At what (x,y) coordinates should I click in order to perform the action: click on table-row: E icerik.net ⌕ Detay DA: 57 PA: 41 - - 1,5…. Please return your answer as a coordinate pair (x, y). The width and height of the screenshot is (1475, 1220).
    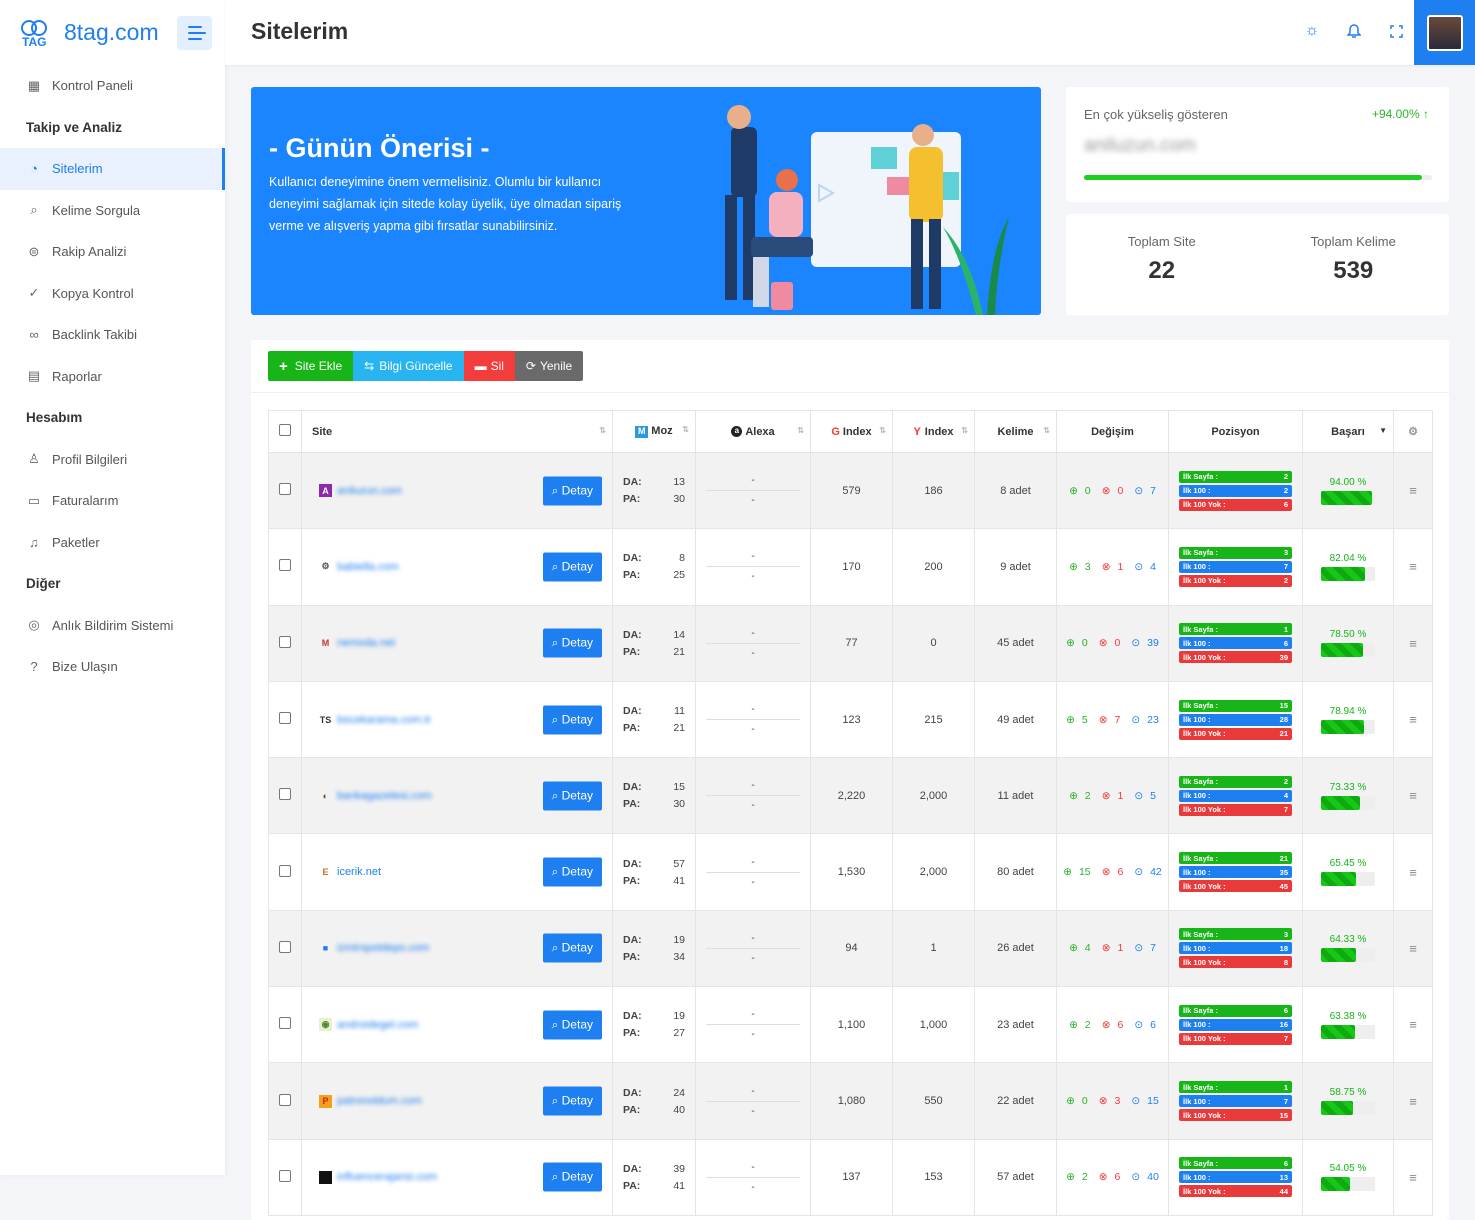
    Looking at the image, I should click on (850, 872).